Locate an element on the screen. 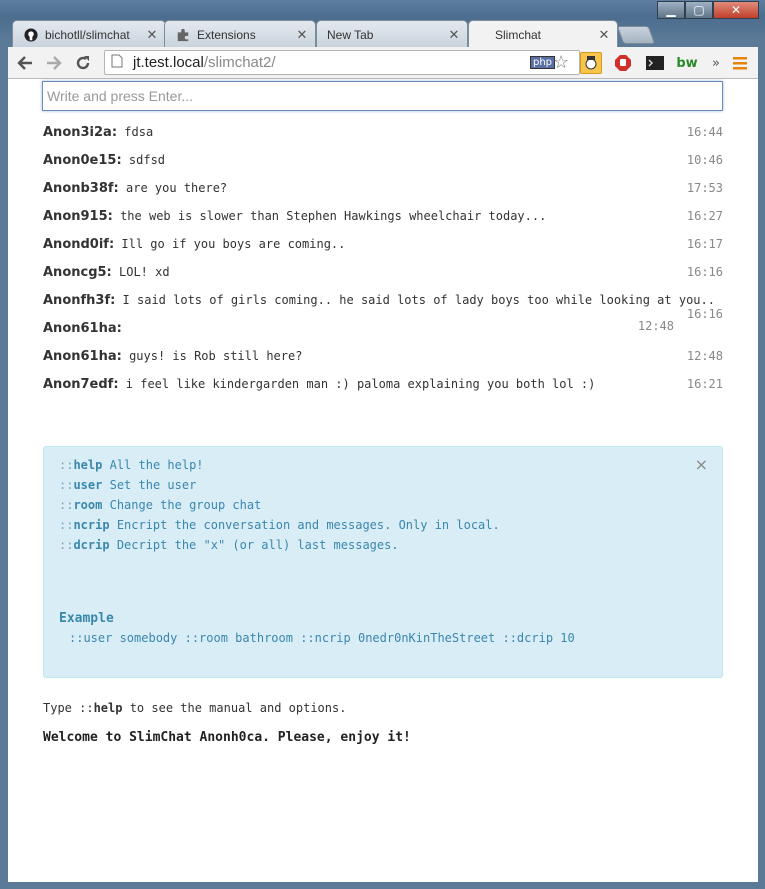 This screenshot has height=889, width=765. back-arrow-icon is located at coordinates (25, 63).